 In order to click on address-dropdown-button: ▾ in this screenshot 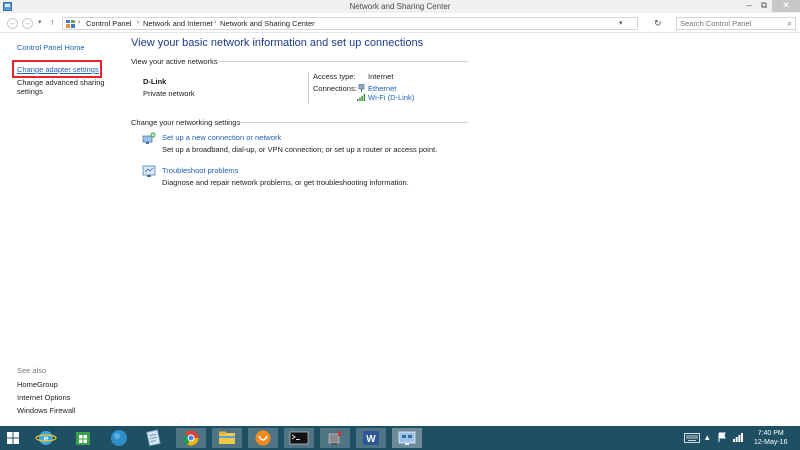, I will do `click(621, 23)`.